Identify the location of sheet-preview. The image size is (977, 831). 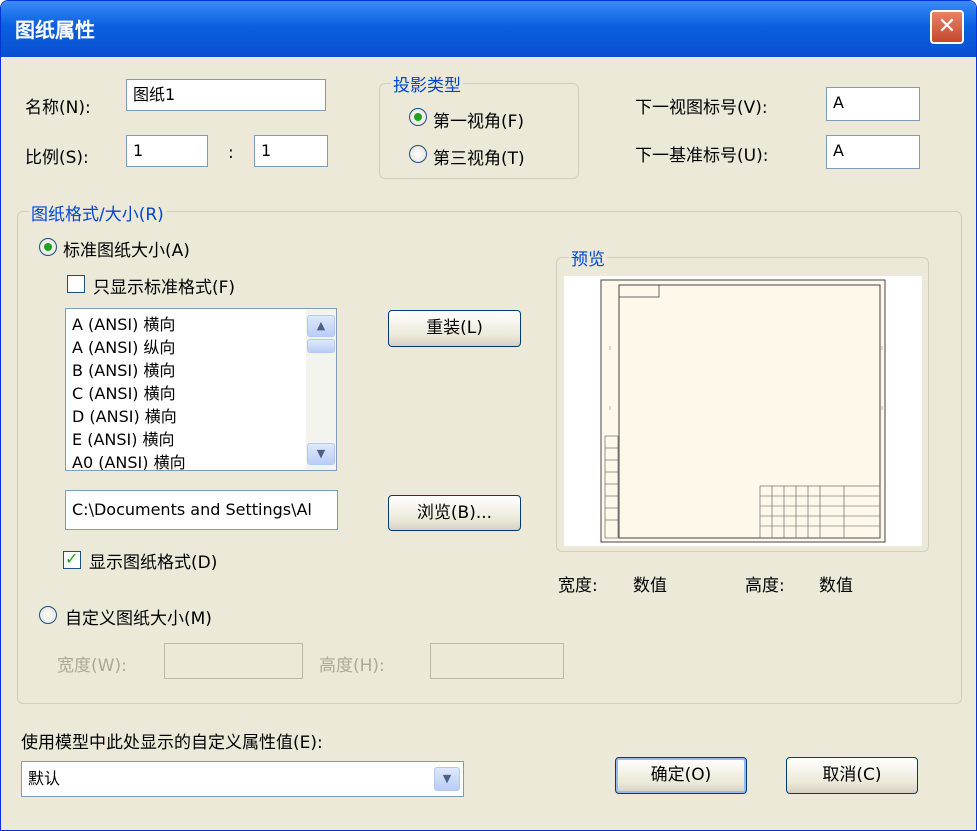
(743, 411).